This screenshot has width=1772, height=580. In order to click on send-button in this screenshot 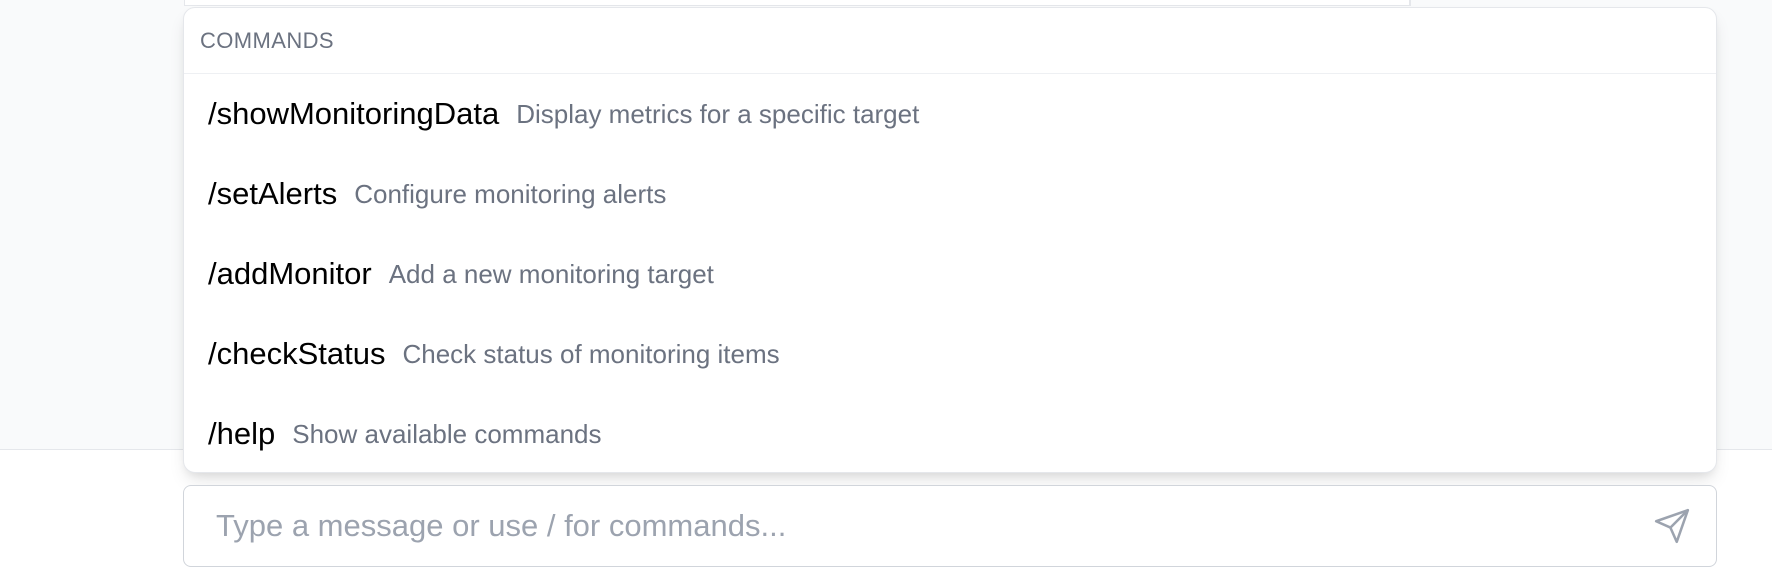, I will do `click(1672, 526)`.